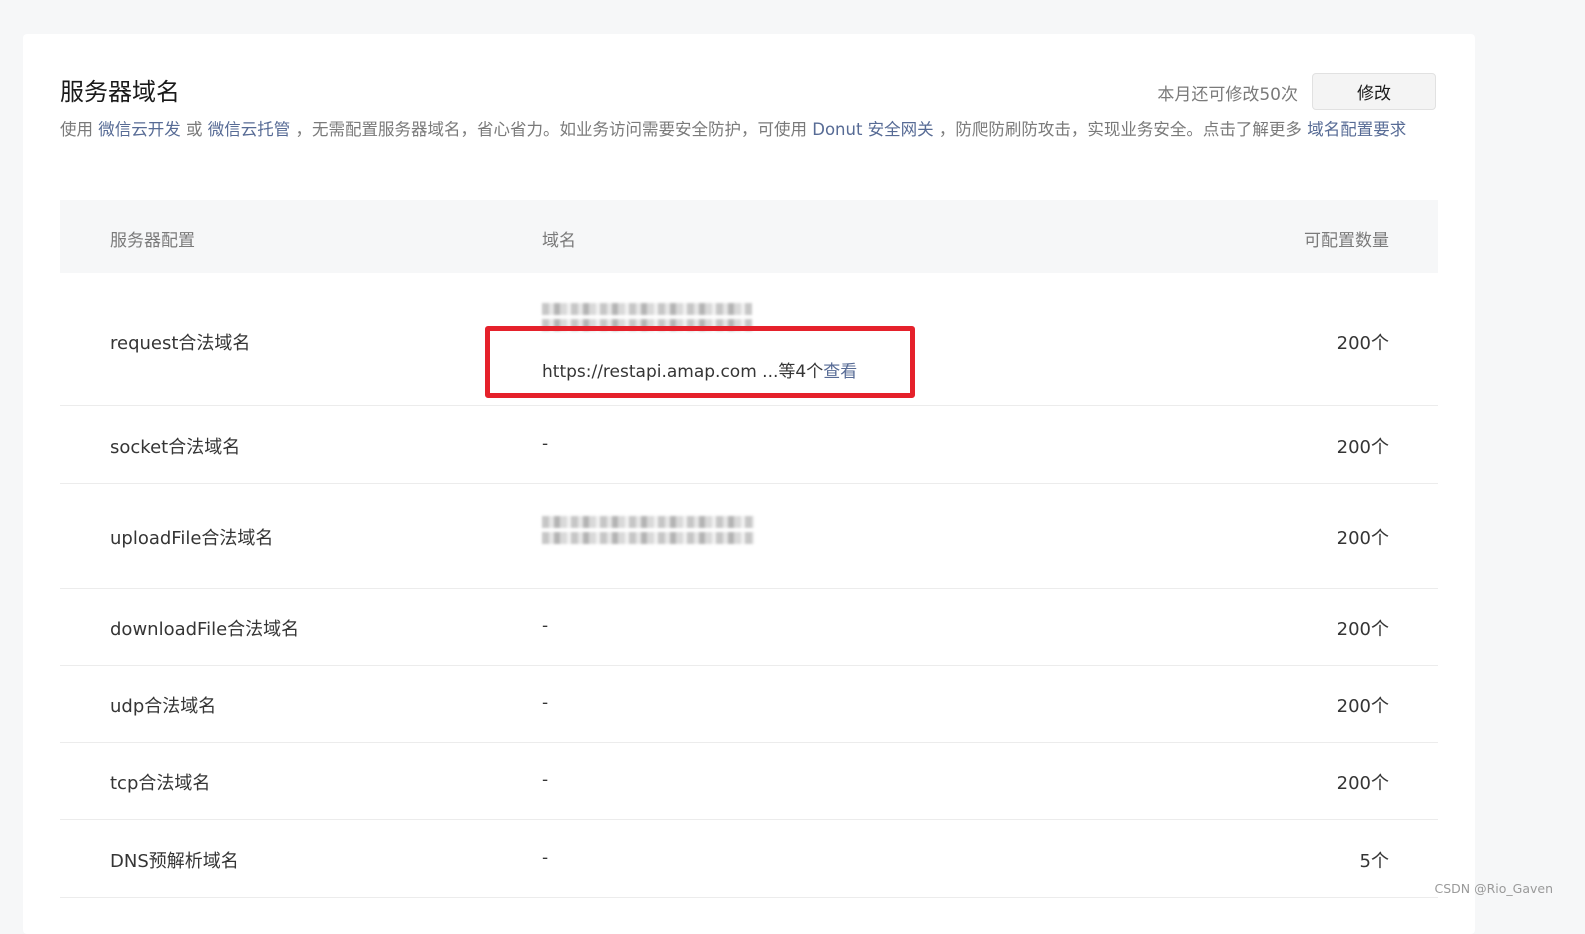  I want to click on header-domain: 域名, so click(559, 241).